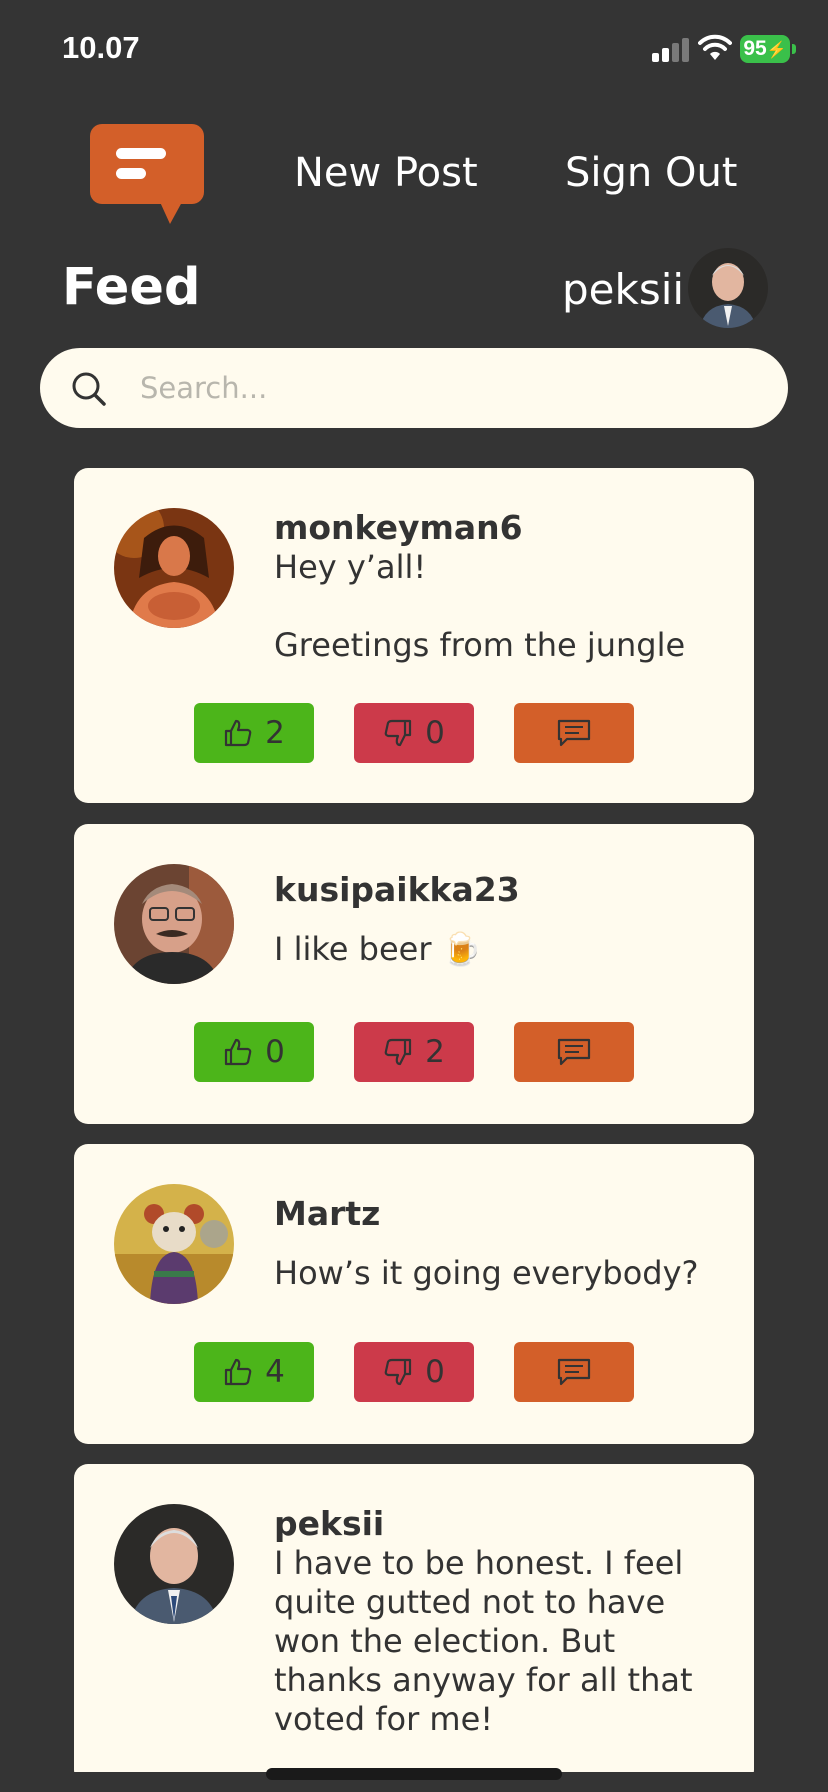  Describe the element at coordinates (728, 288) in the screenshot. I see `current-user-avatar` at that location.